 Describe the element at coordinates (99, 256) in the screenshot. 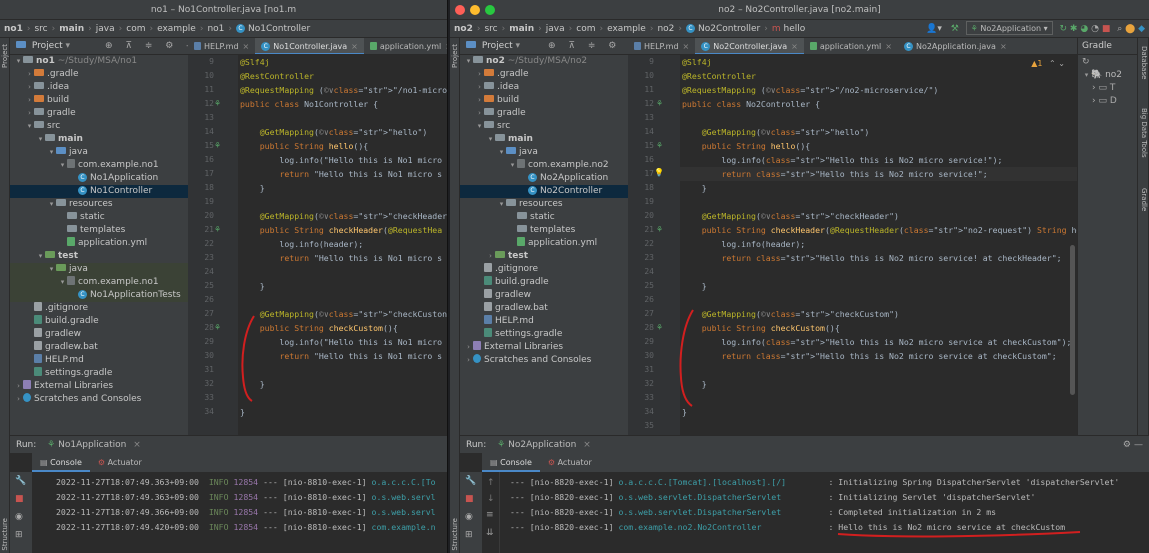

I see `tree-item: ▾ test` at that location.